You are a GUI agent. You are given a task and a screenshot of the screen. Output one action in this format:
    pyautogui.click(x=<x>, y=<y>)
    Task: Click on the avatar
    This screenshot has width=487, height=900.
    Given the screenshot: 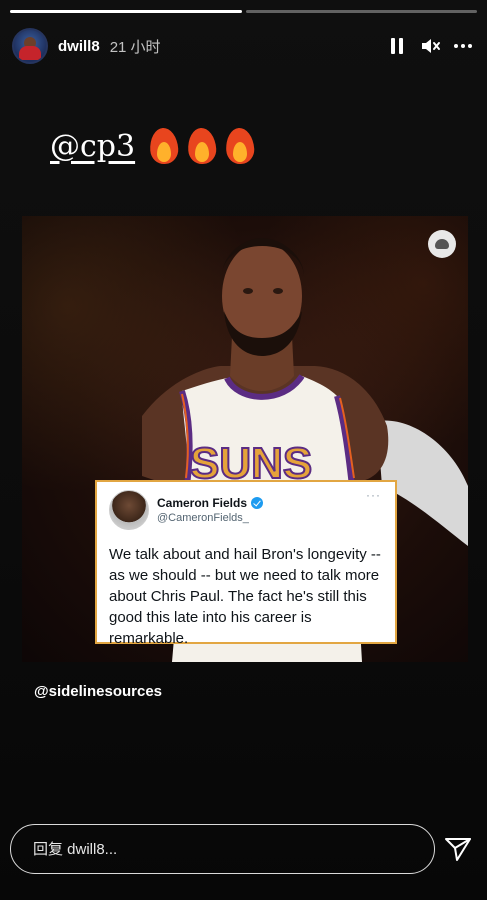 What is the action you would take?
    pyautogui.click(x=30, y=46)
    